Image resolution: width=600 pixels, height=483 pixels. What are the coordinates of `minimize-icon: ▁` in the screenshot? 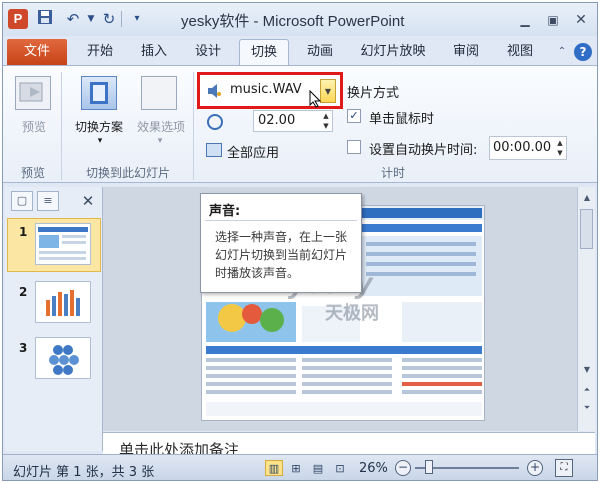 It's located at (525, 20).